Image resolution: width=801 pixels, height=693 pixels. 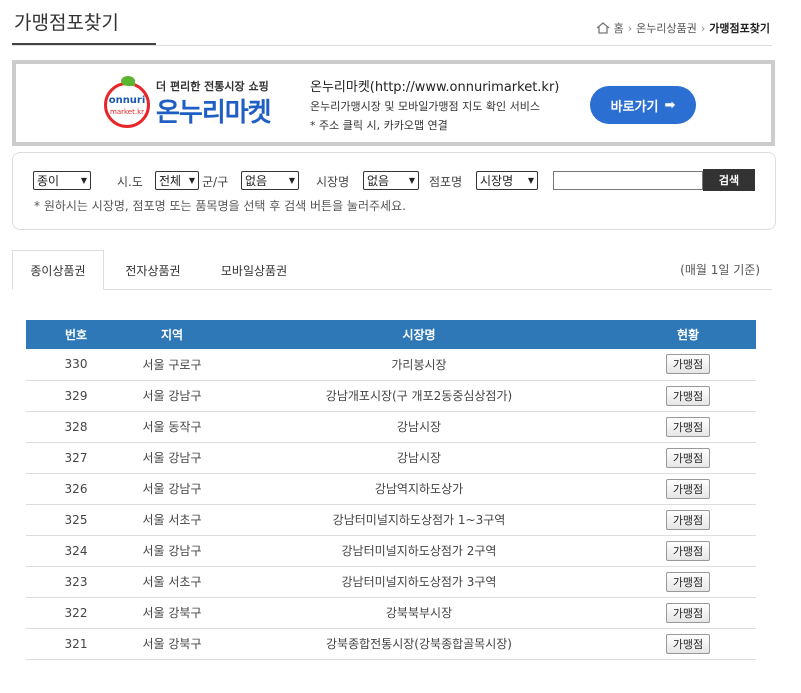 I want to click on table-row: 325 서울 서초구 강남터미널지하도상점가 1~3구역 가맹점, so click(x=391, y=519).